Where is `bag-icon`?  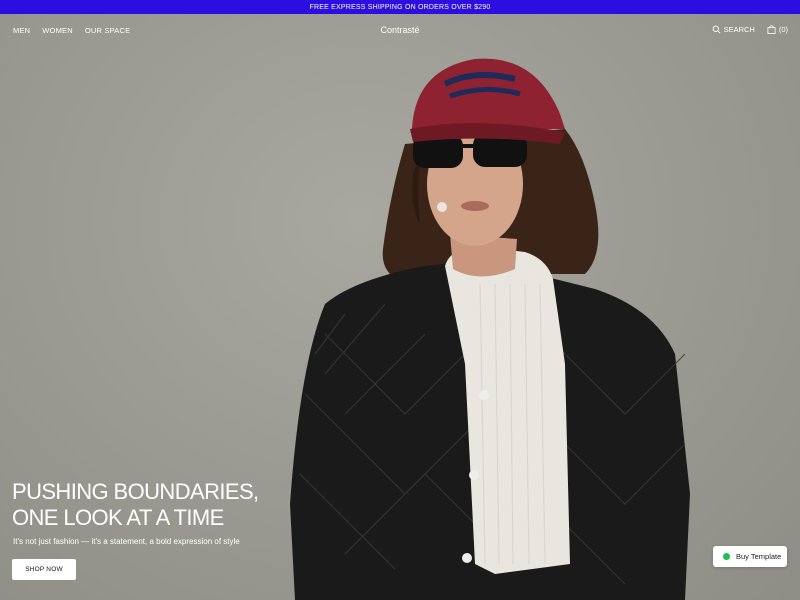
bag-icon is located at coordinates (771, 29).